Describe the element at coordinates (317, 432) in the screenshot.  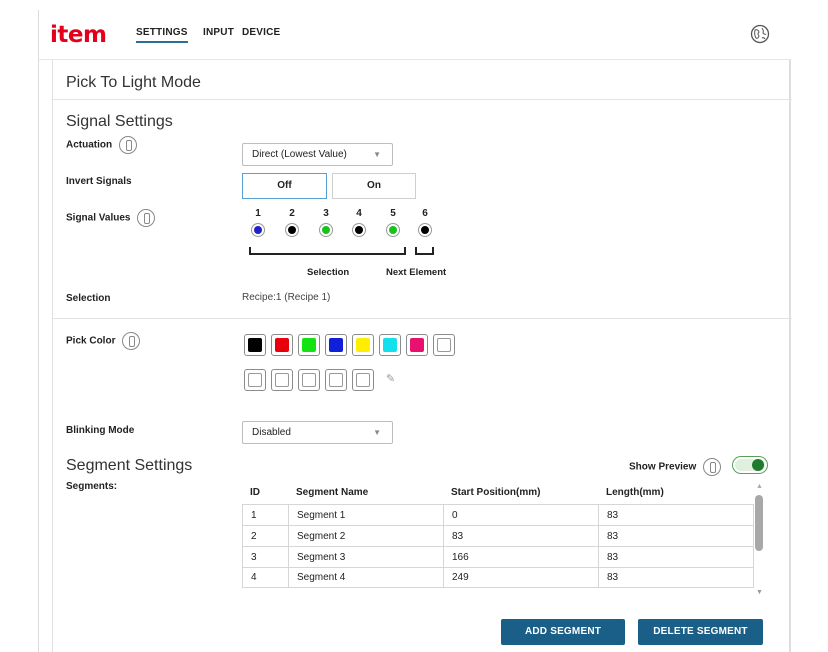
I see `blinking-mode-select: Disabled ▼` at that location.